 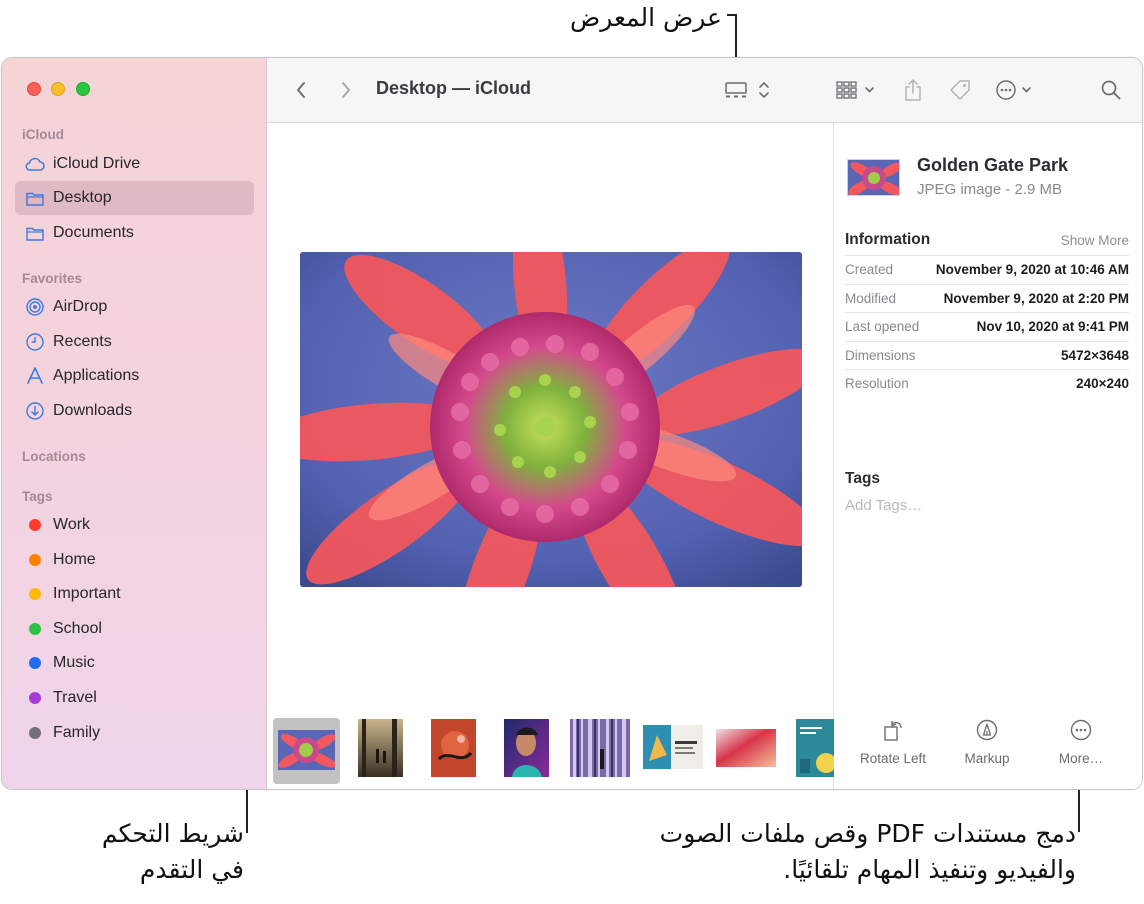 What do you see at coordinates (191, 869) in the screenshot?
I see `callout-scrubber-line2: في التقدم` at bounding box center [191, 869].